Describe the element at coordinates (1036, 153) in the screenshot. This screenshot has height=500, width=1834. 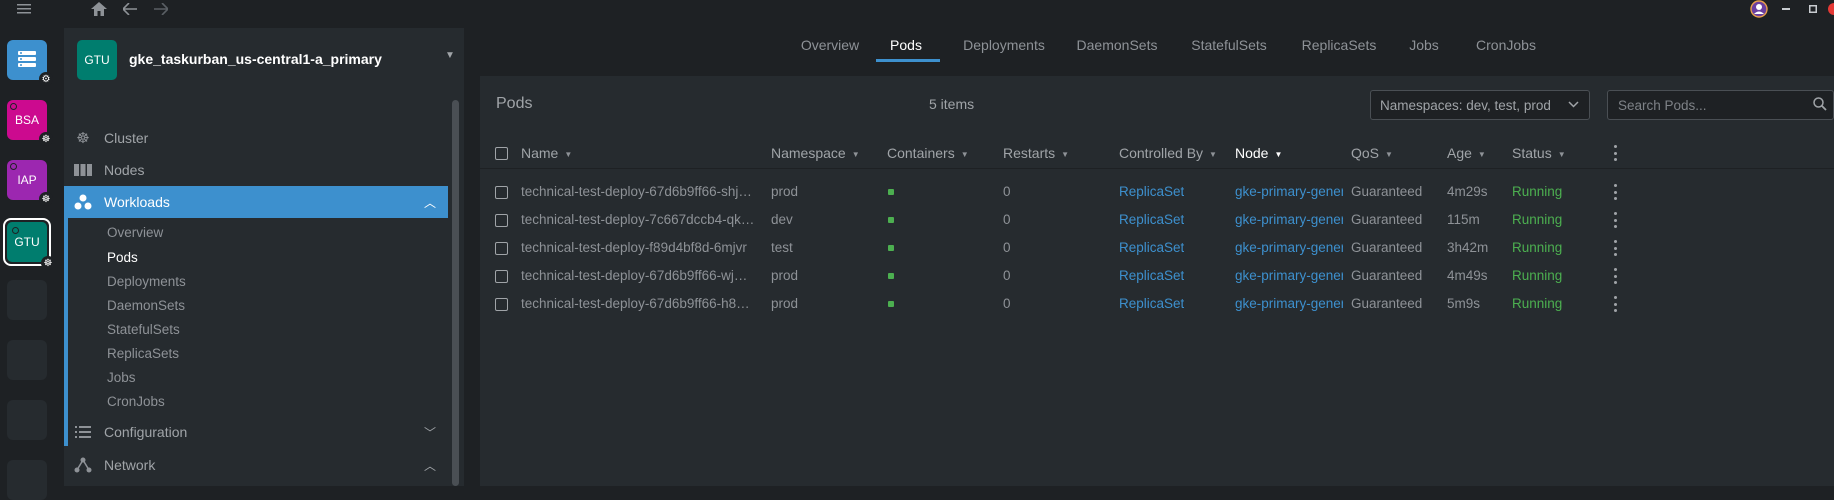
I see `column-header-restarts: Restarts ▼` at that location.